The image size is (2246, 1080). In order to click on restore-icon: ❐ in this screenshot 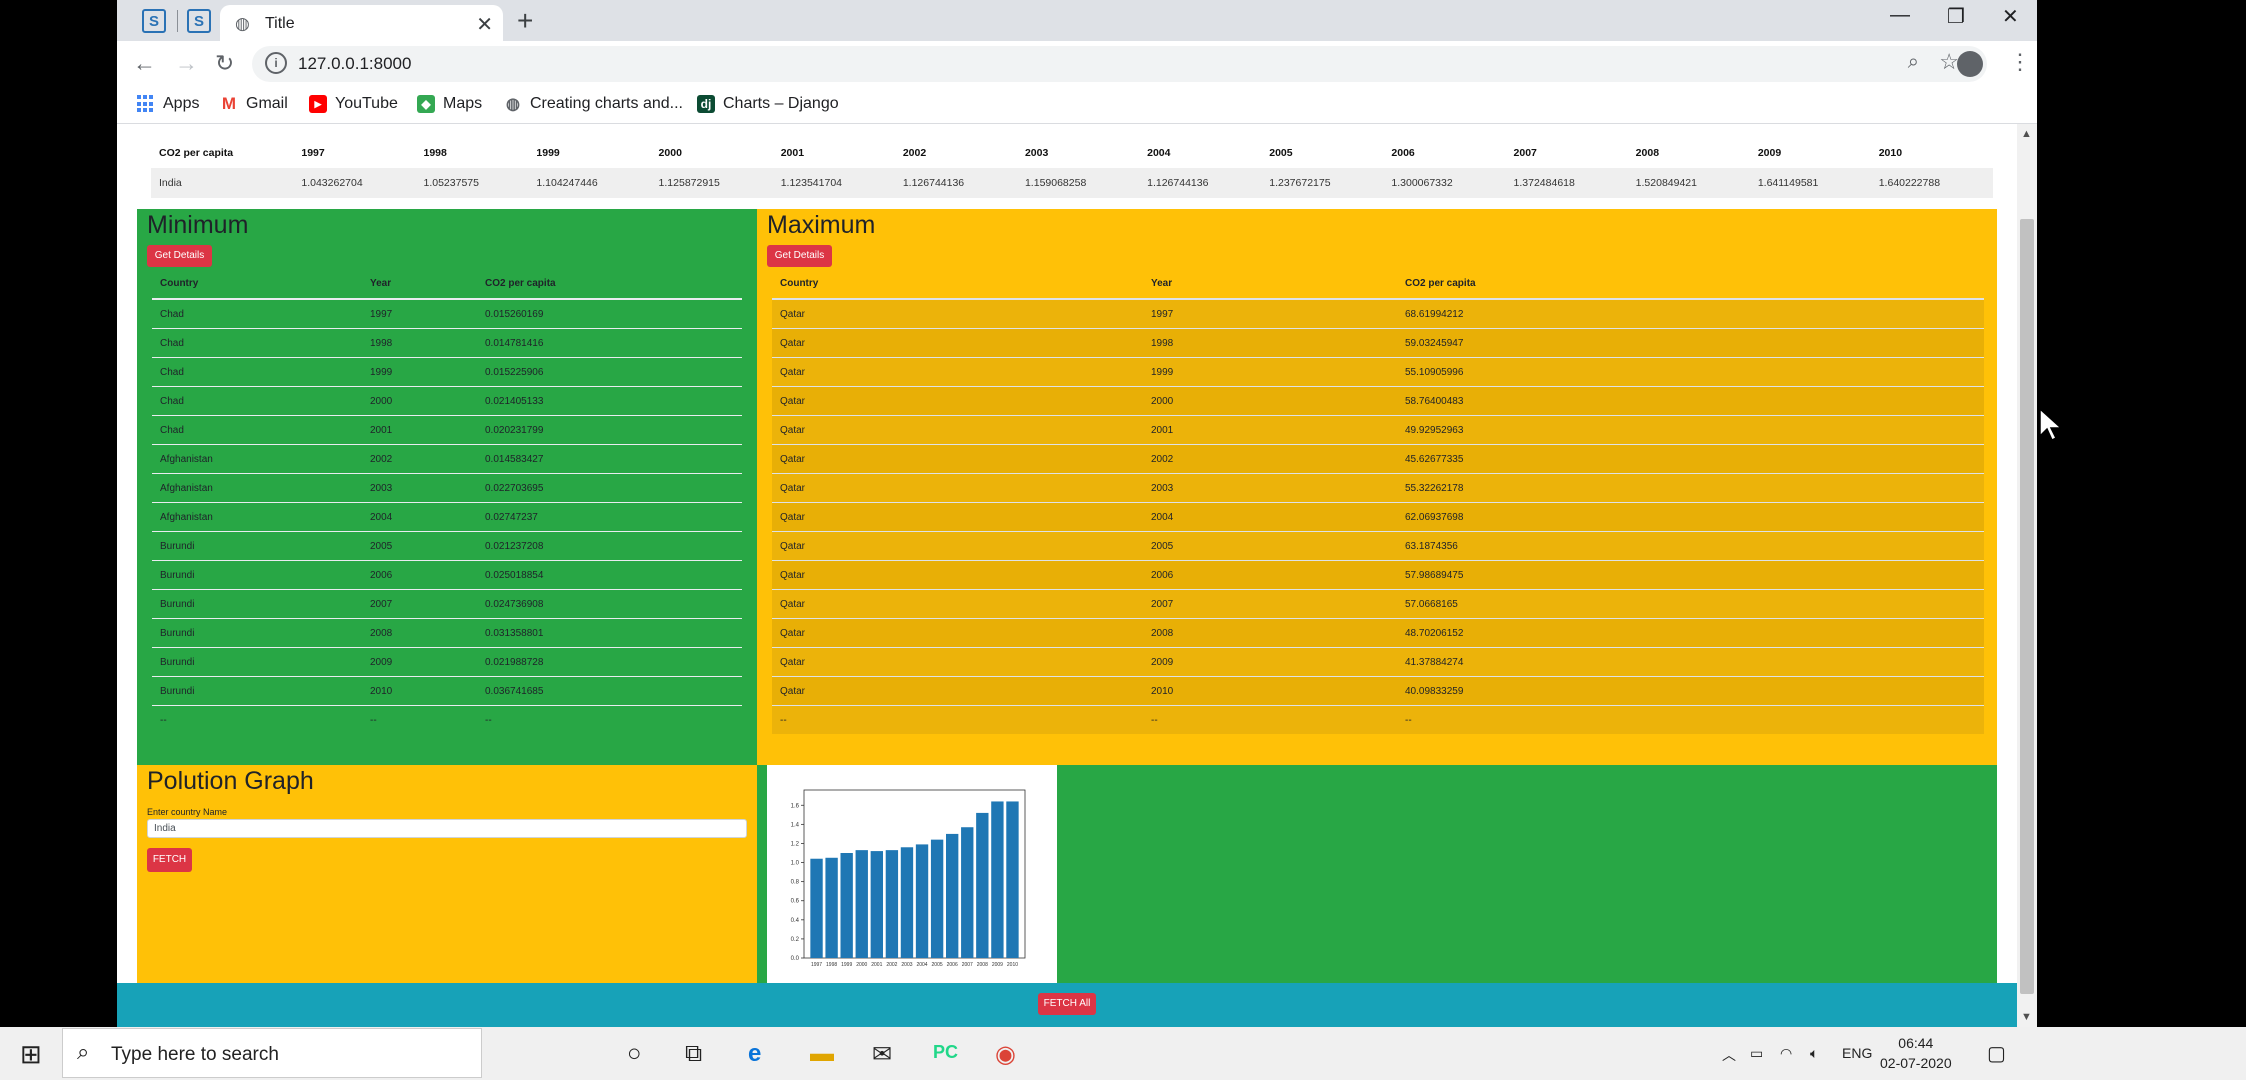, I will do `click(1956, 16)`.